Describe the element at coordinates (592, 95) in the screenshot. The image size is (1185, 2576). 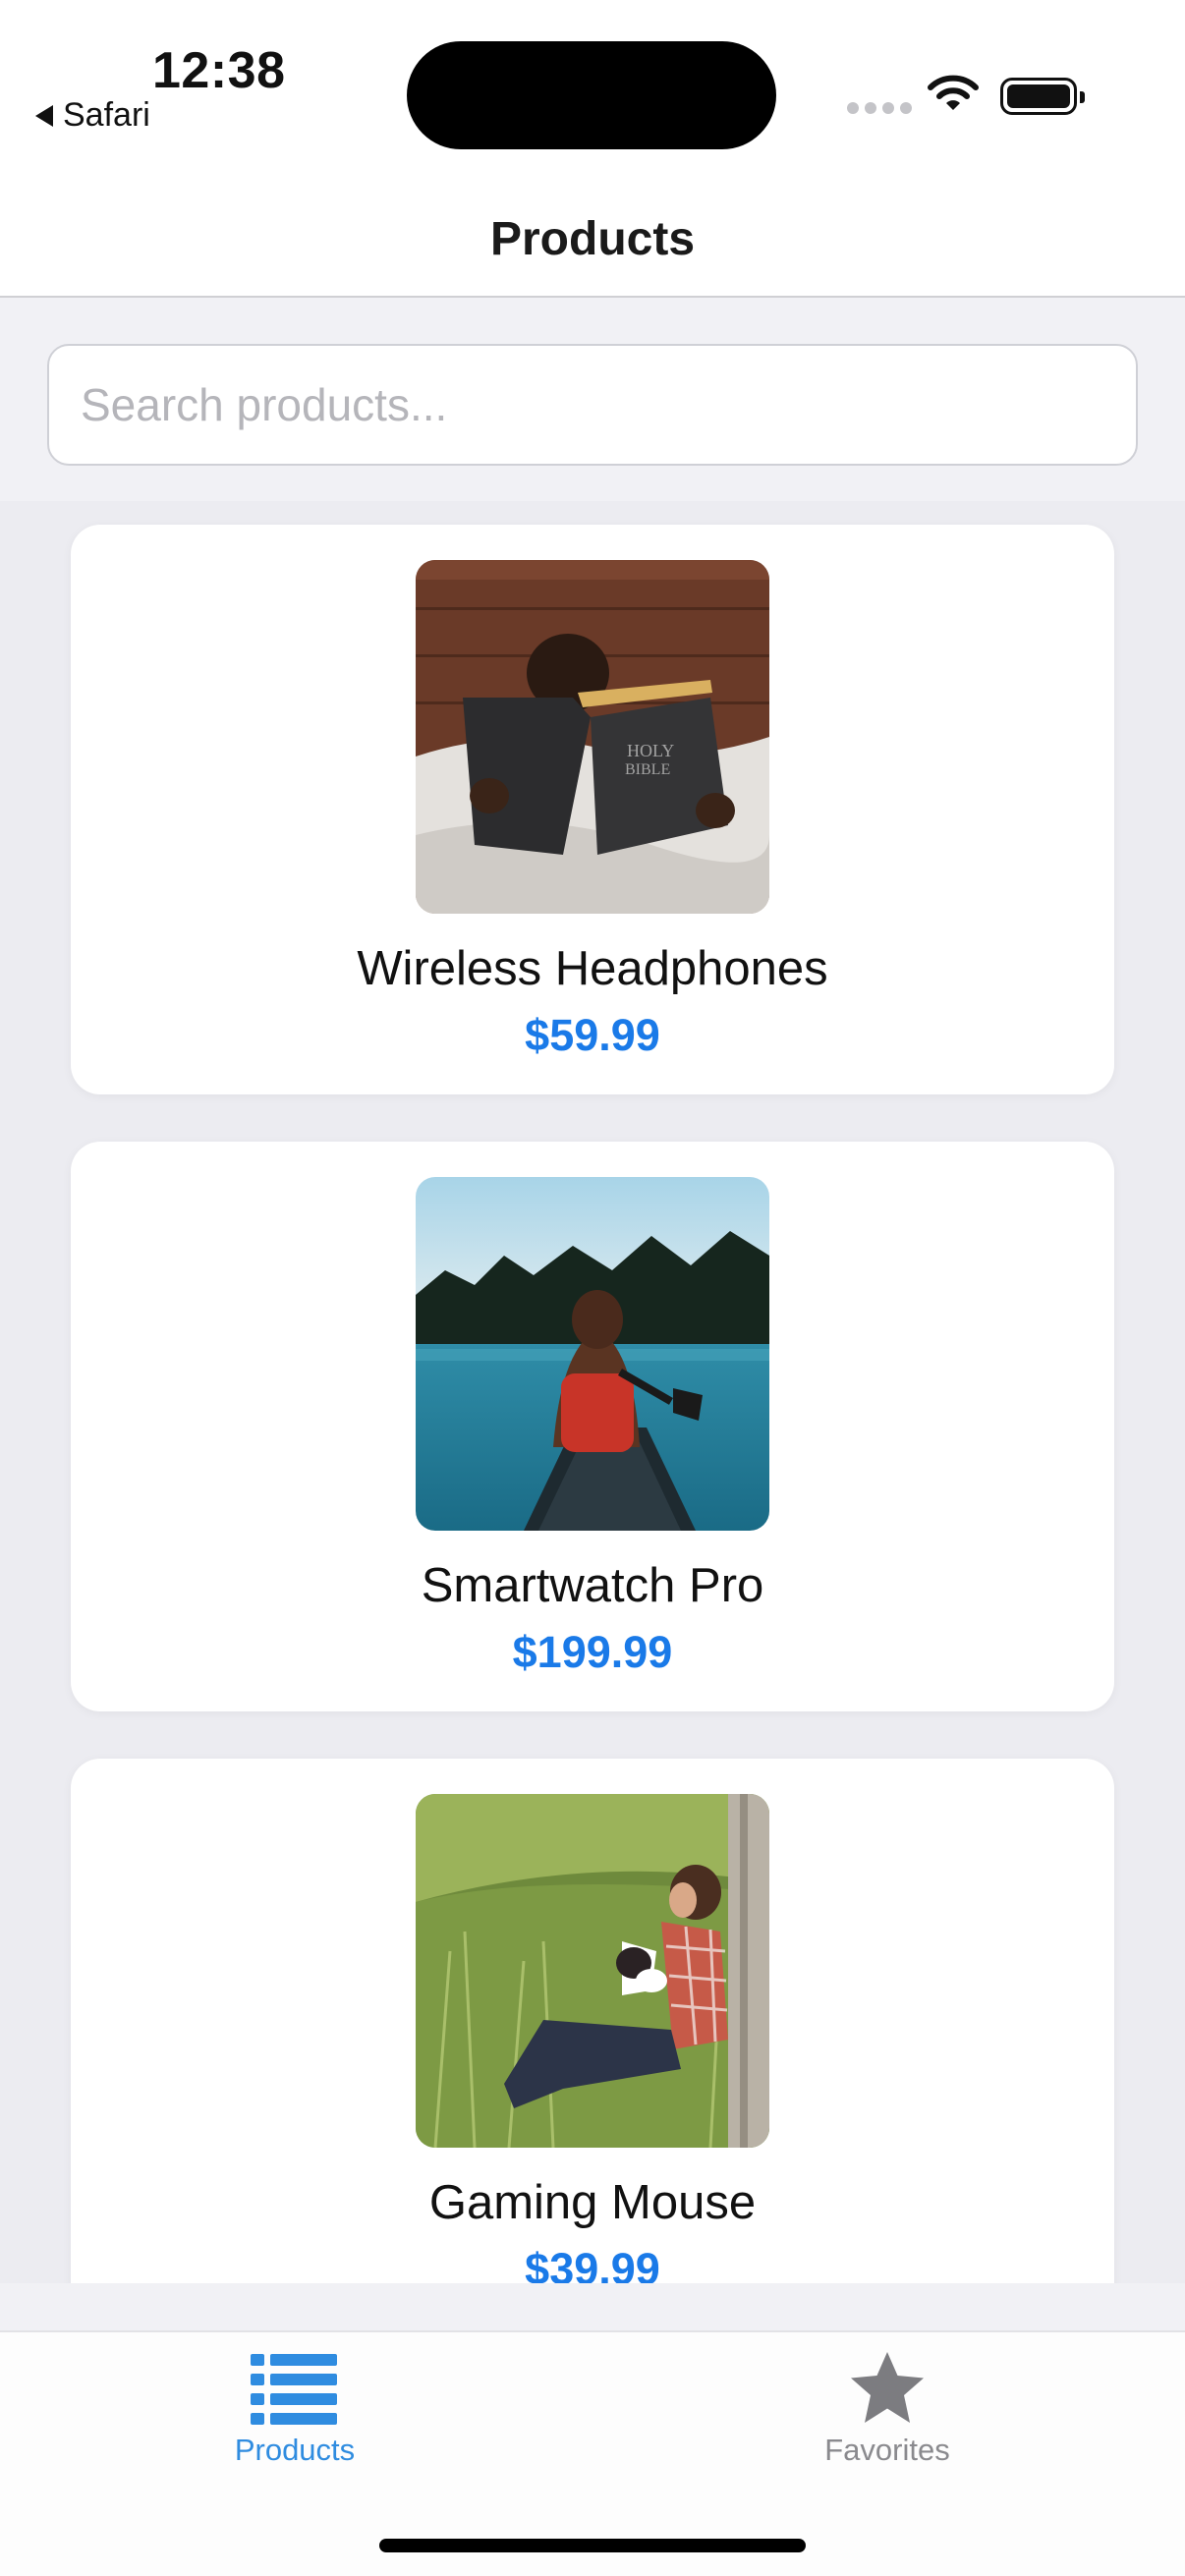
I see `dynamic-island` at that location.